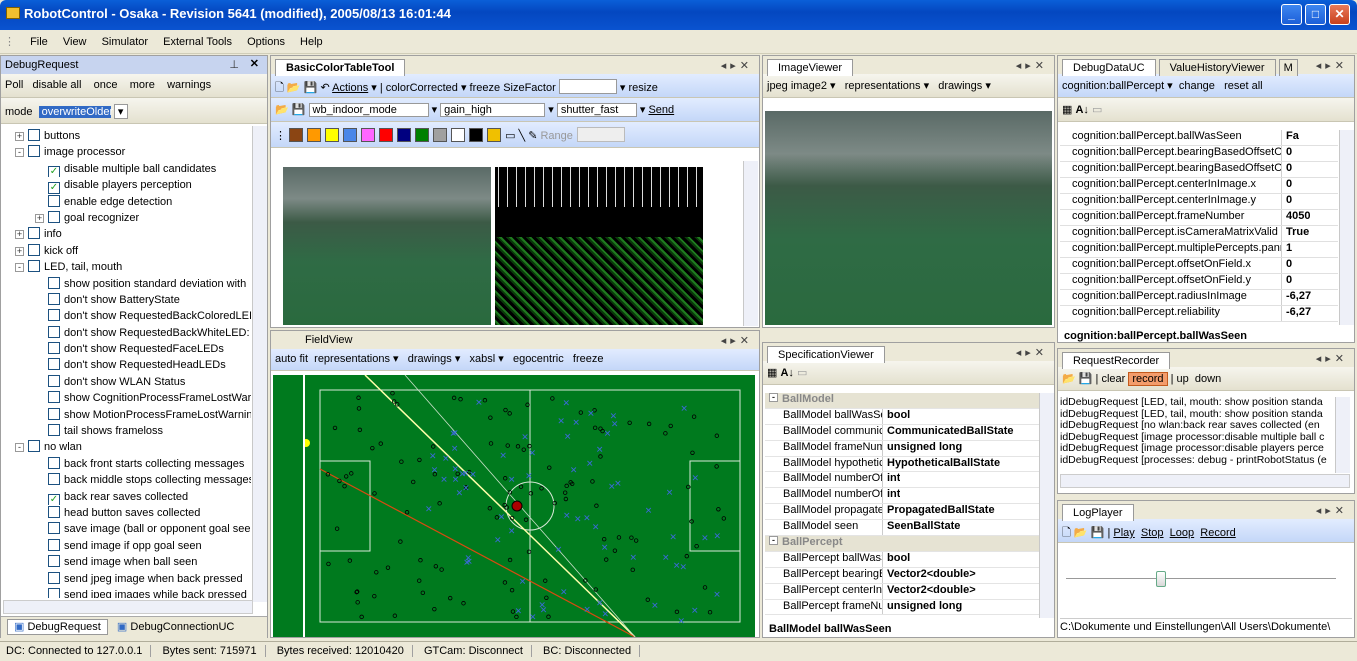  Describe the element at coordinates (128, 267) in the screenshot. I see `tree-item: - LED, tail, mouth` at that location.